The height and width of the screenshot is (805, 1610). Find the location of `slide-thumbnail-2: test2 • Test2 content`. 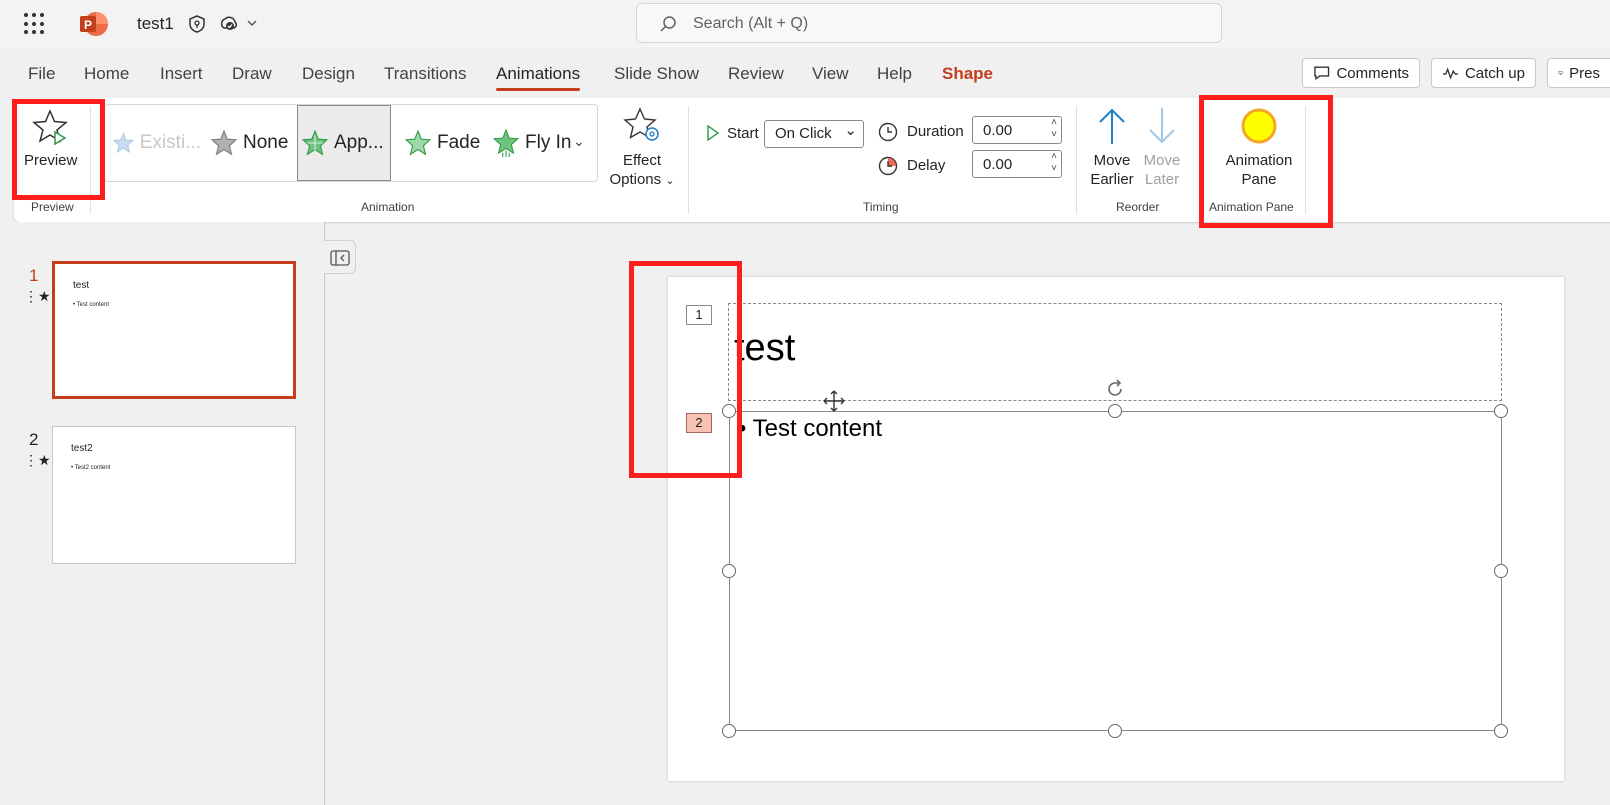

slide-thumbnail-2: test2 • Test2 content is located at coordinates (174, 495).